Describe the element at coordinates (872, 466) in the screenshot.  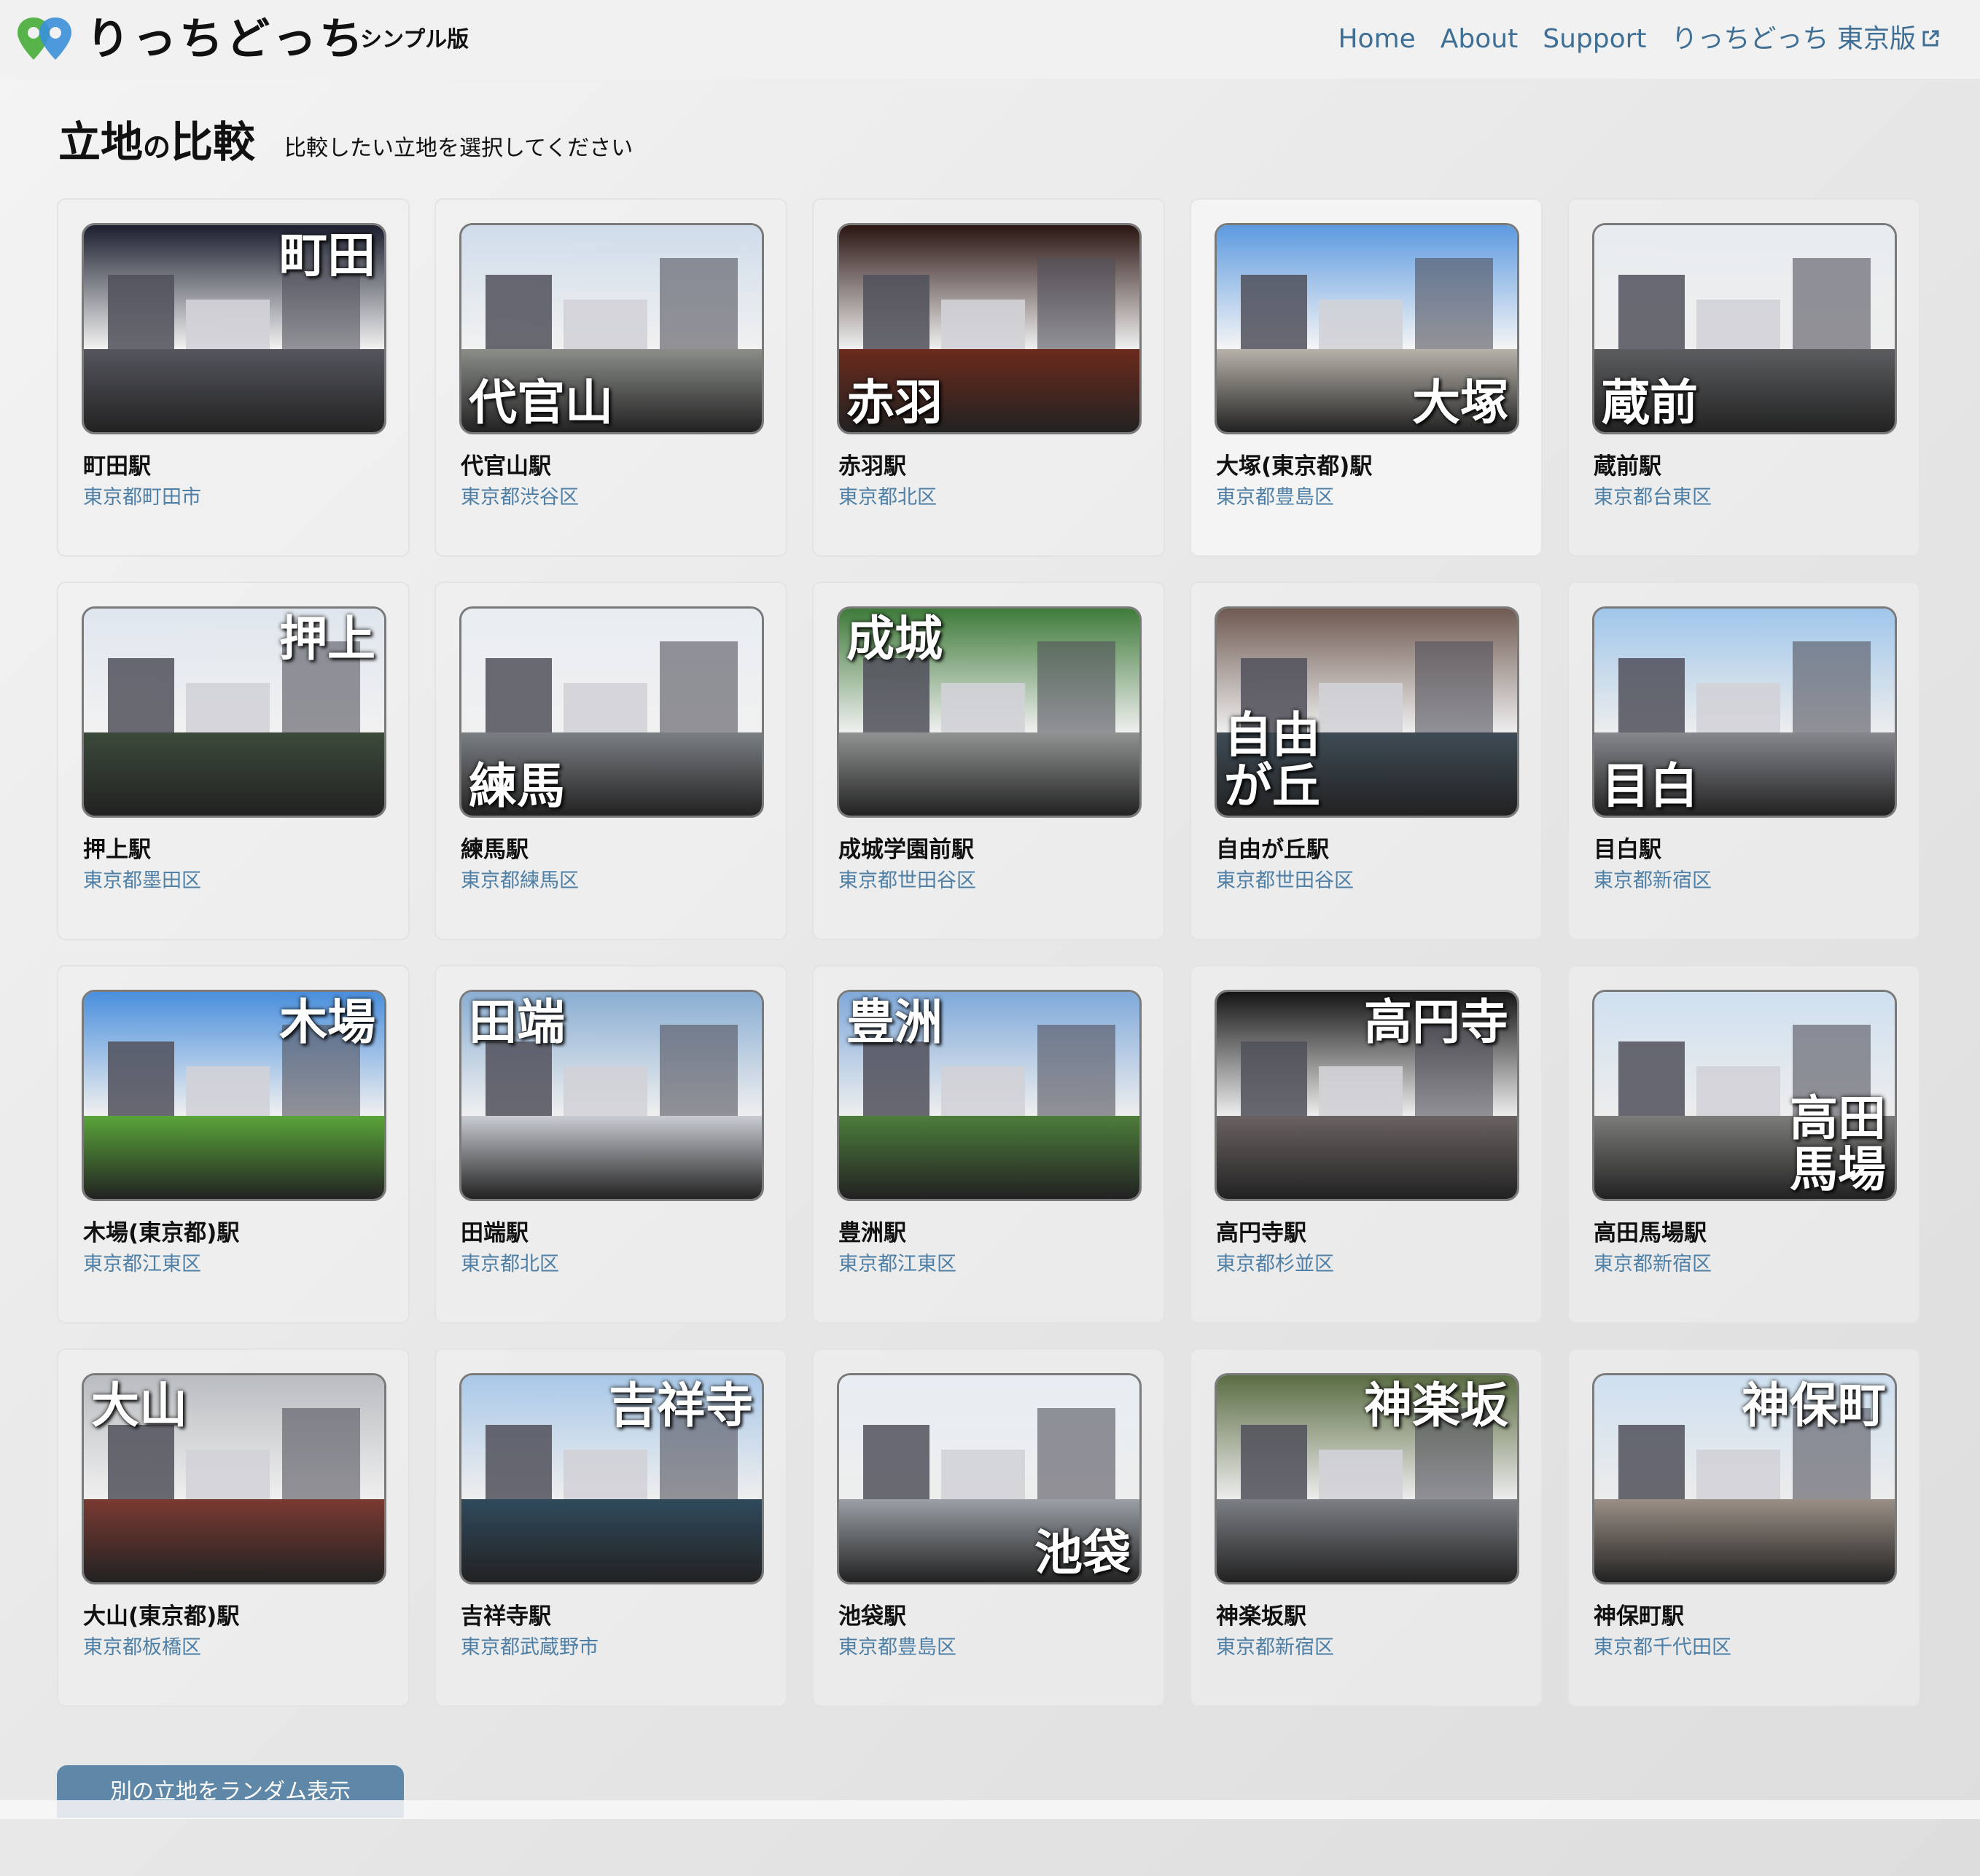
I see `station-name: 赤羽駅` at that location.